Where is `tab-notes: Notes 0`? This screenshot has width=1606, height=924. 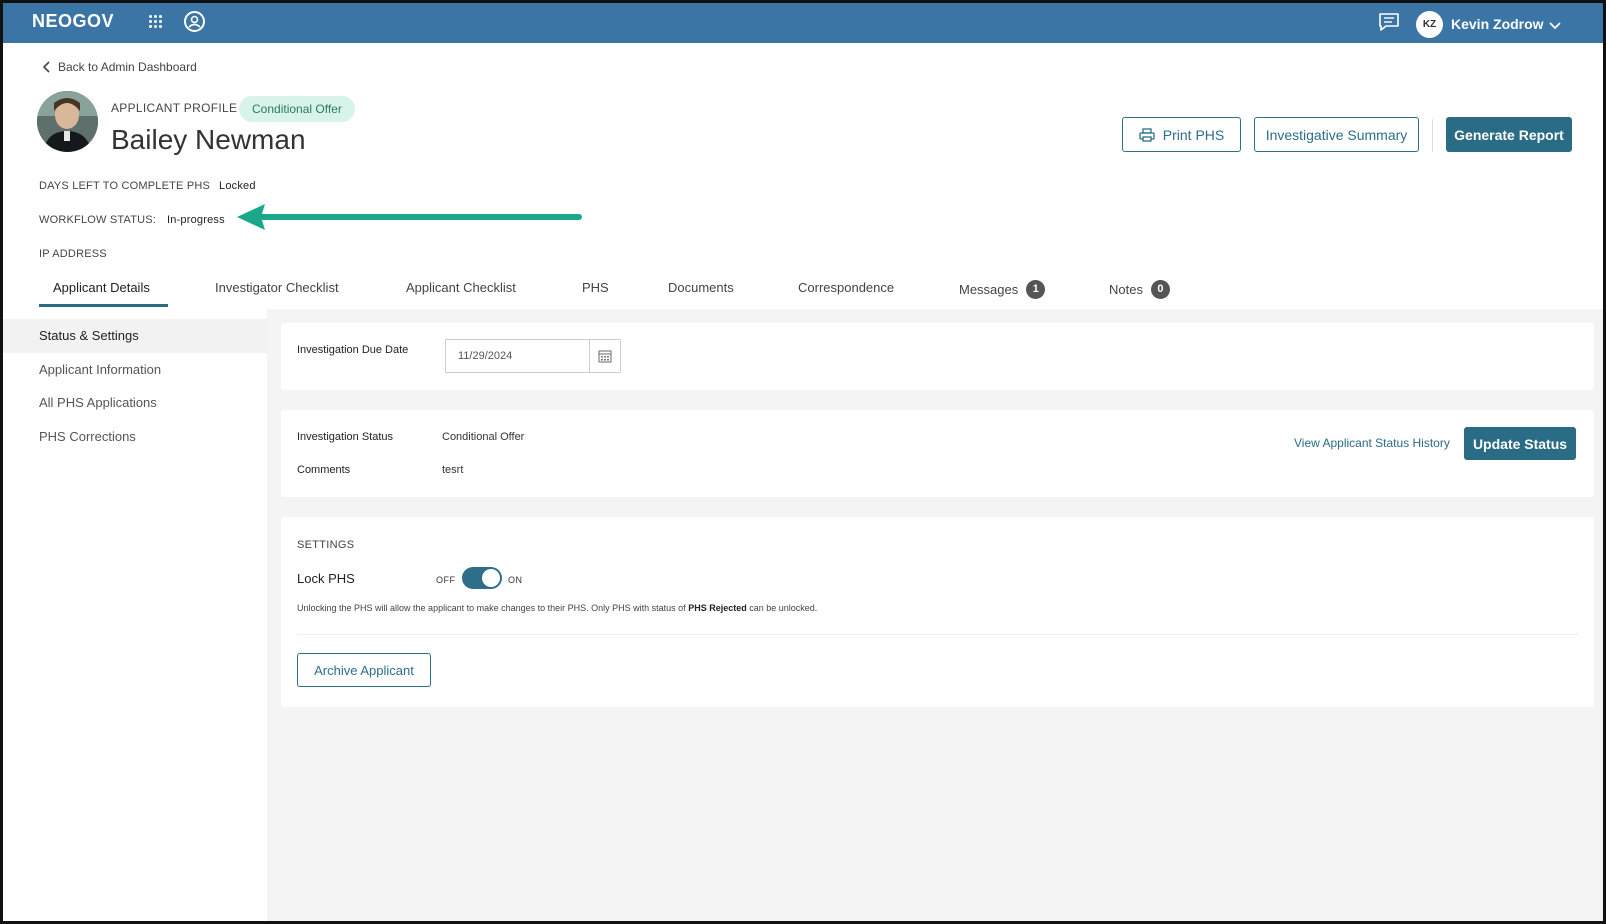 tab-notes: Notes 0 is located at coordinates (1139, 289).